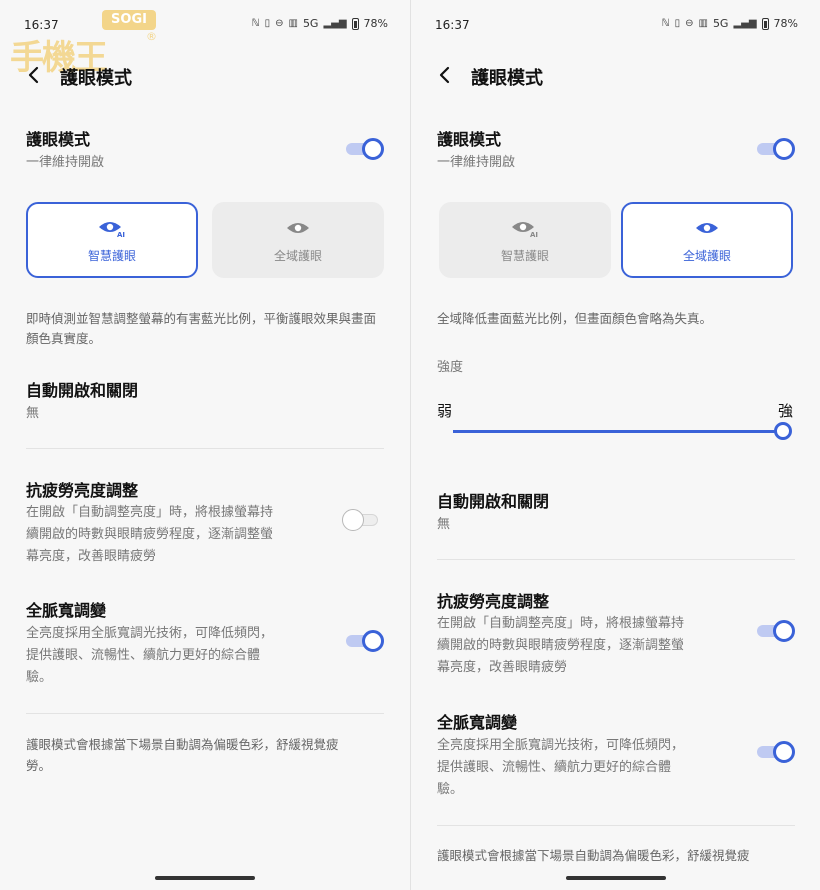 This screenshot has width=820, height=890. I want to click on intensity-slider, so click(622, 431).